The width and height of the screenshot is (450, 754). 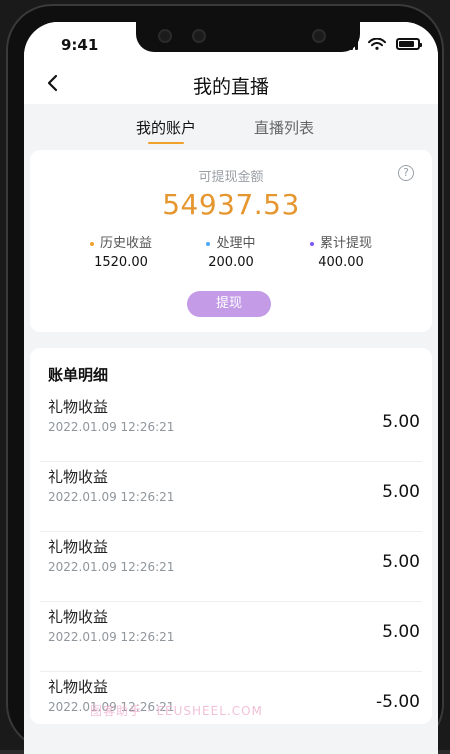 I want to click on available-amount: 54937.53, so click(x=231, y=204).